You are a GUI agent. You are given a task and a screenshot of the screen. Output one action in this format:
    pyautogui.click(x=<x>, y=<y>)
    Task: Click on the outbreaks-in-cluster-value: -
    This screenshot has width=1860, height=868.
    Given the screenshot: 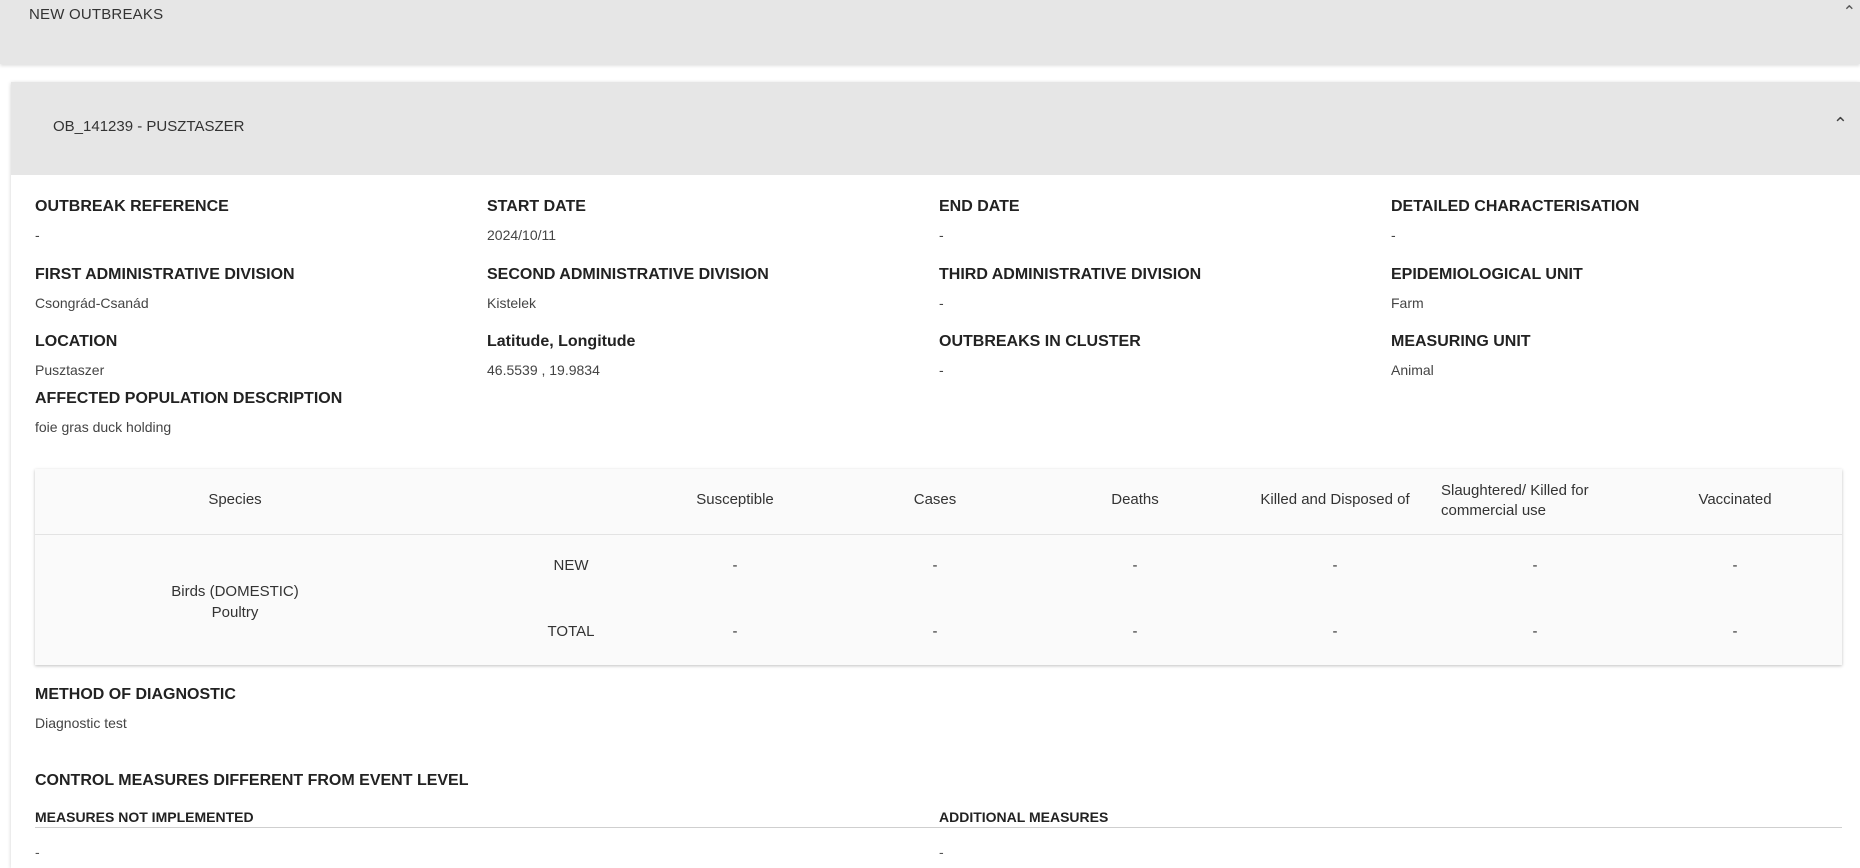 What is the action you would take?
    pyautogui.click(x=941, y=370)
    